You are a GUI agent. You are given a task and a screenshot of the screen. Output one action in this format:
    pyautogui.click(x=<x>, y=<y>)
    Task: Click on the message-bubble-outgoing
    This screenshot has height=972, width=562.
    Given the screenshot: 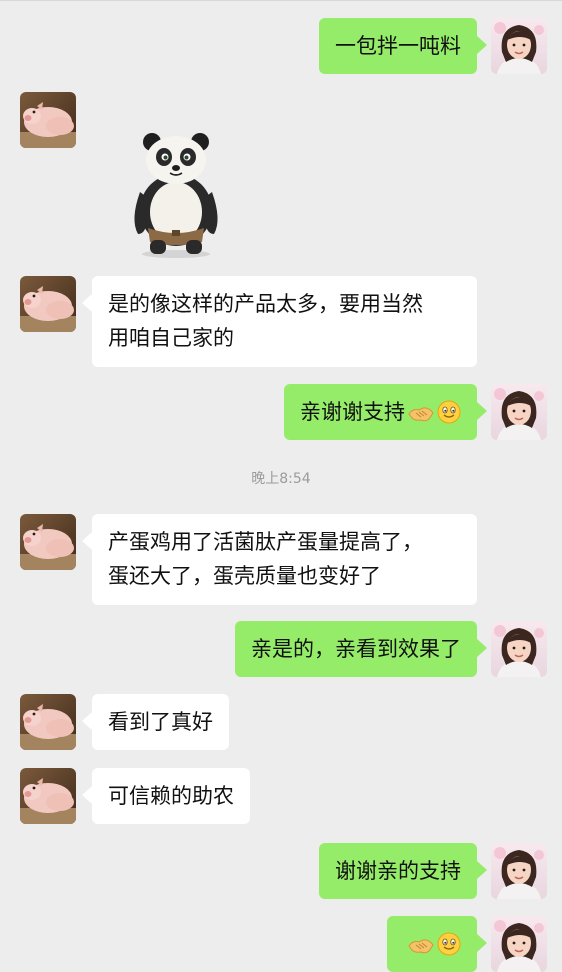 What is the action you would take?
    pyautogui.click(x=437, y=944)
    